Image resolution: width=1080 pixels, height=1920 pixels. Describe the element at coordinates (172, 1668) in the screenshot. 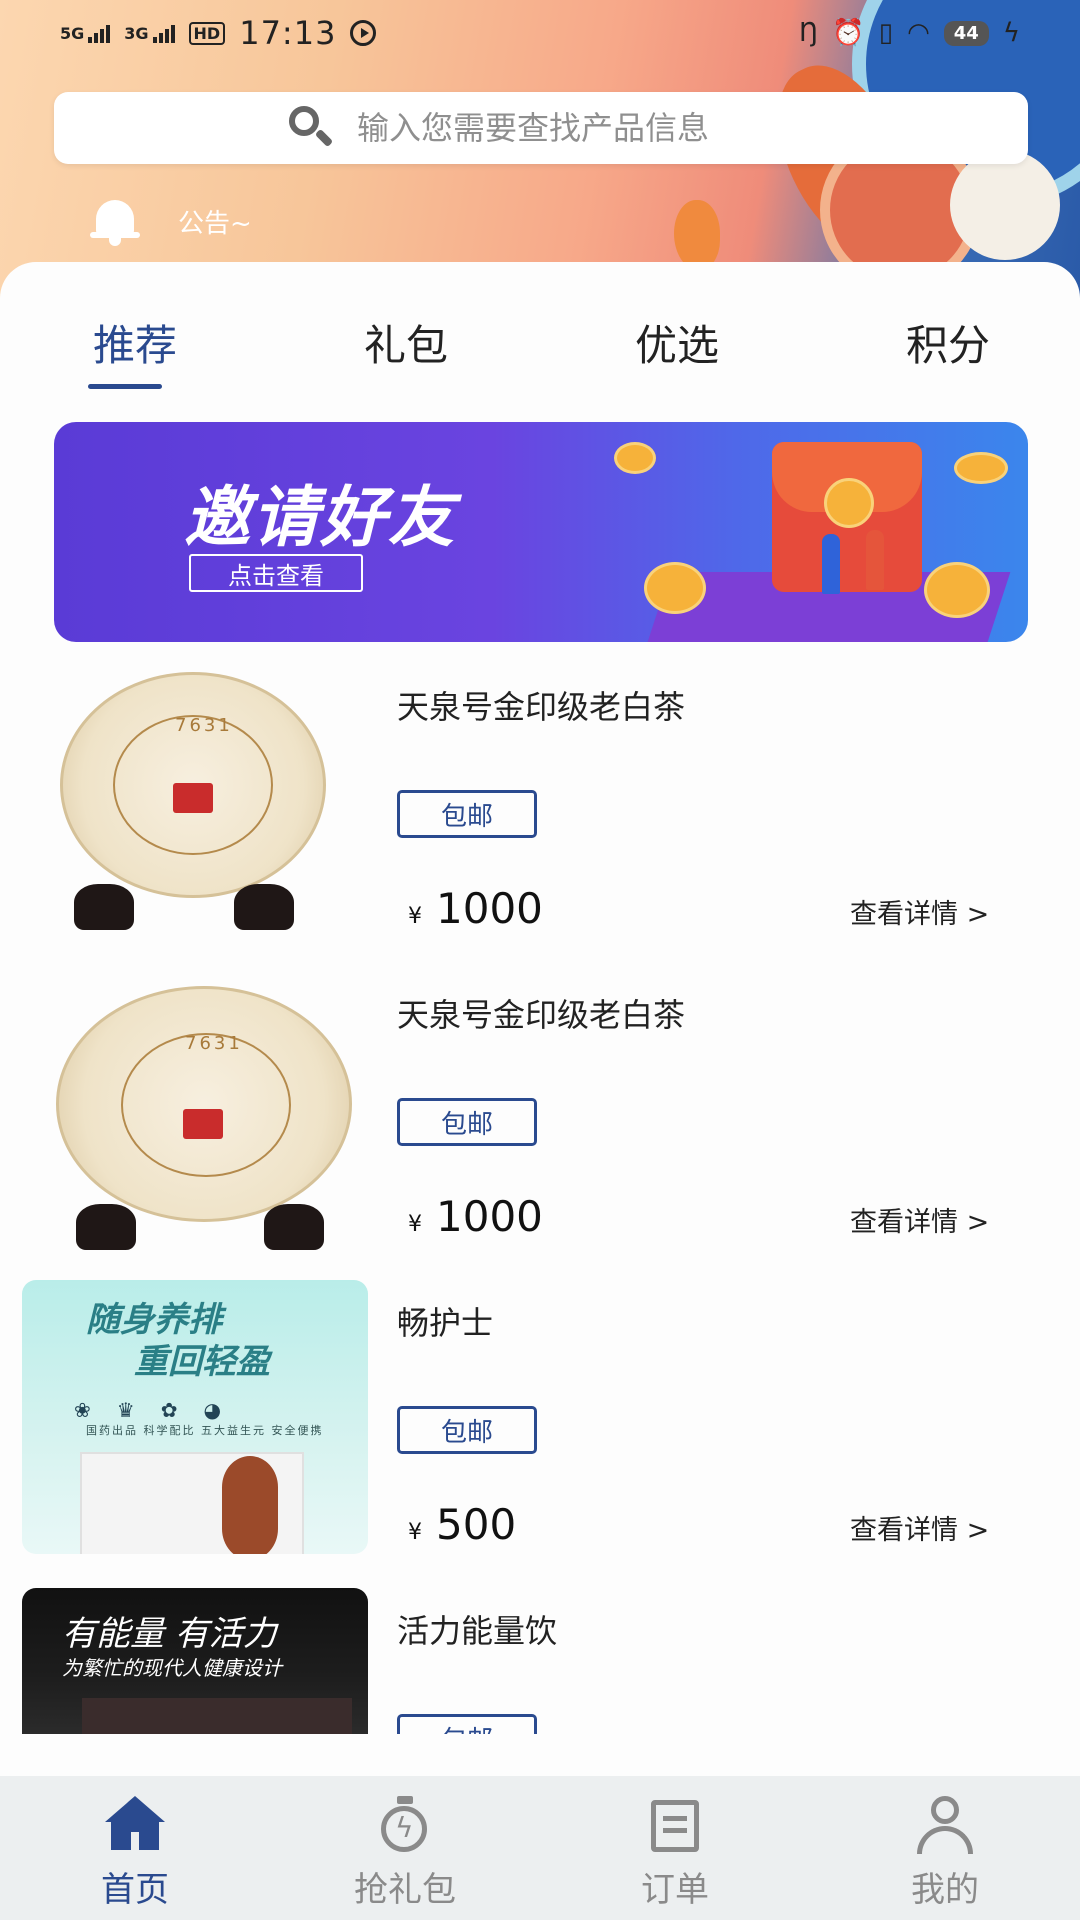

I see `package-subtitle: 为繁忙的现代人健康设计` at that location.